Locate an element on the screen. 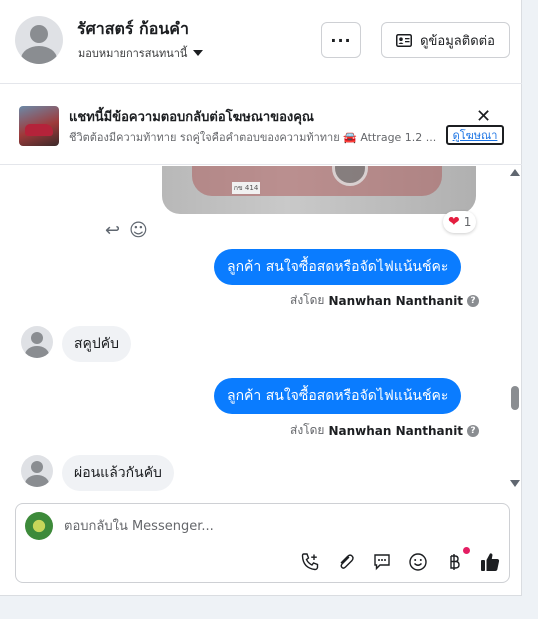 Image resolution: width=538 pixels, height=619 pixels. paperclip-icon is located at coordinates (346, 562).